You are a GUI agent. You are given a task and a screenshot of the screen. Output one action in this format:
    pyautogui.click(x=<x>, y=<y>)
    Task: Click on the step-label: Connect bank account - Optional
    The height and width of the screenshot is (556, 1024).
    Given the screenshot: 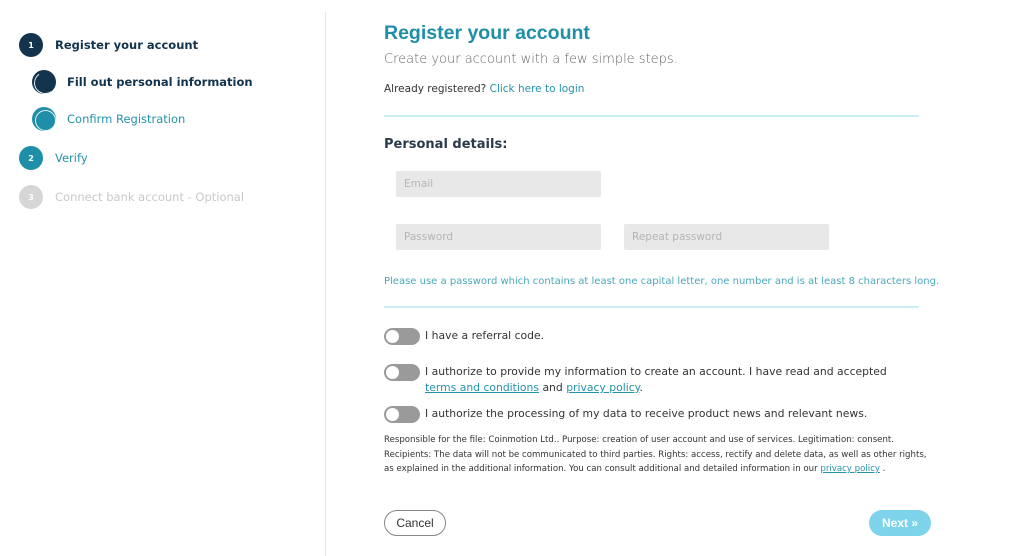 What is the action you would take?
    pyautogui.click(x=150, y=197)
    